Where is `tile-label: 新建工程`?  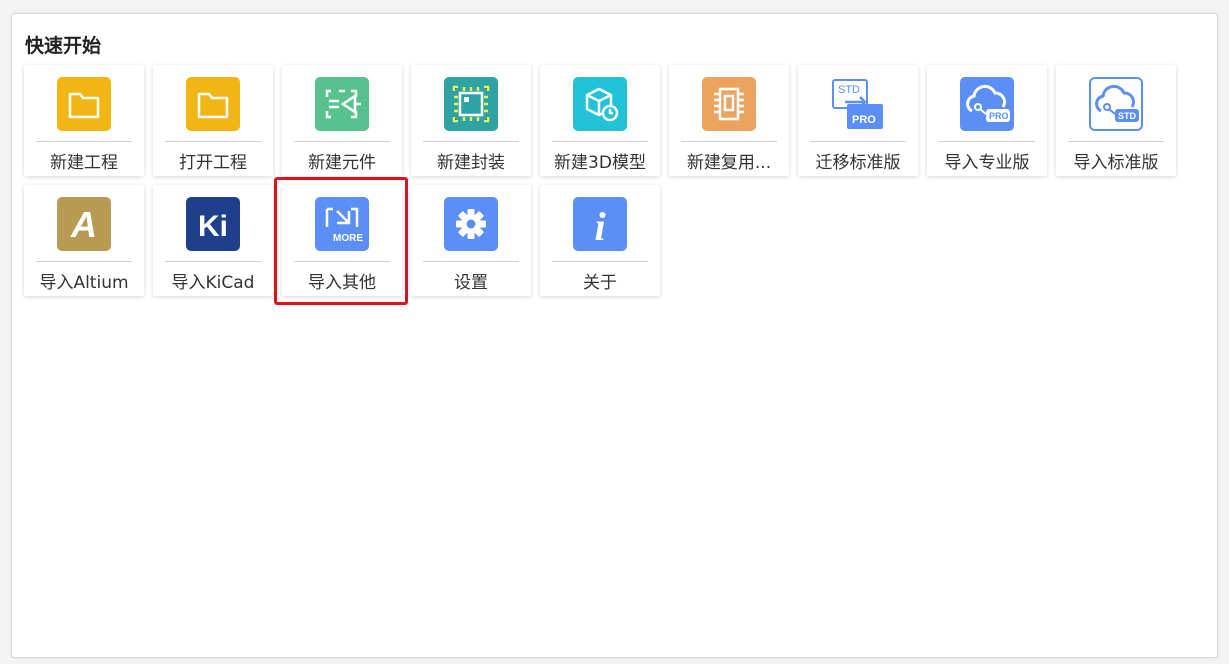
tile-label: 新建工程 is located at coordinates (84, 163).